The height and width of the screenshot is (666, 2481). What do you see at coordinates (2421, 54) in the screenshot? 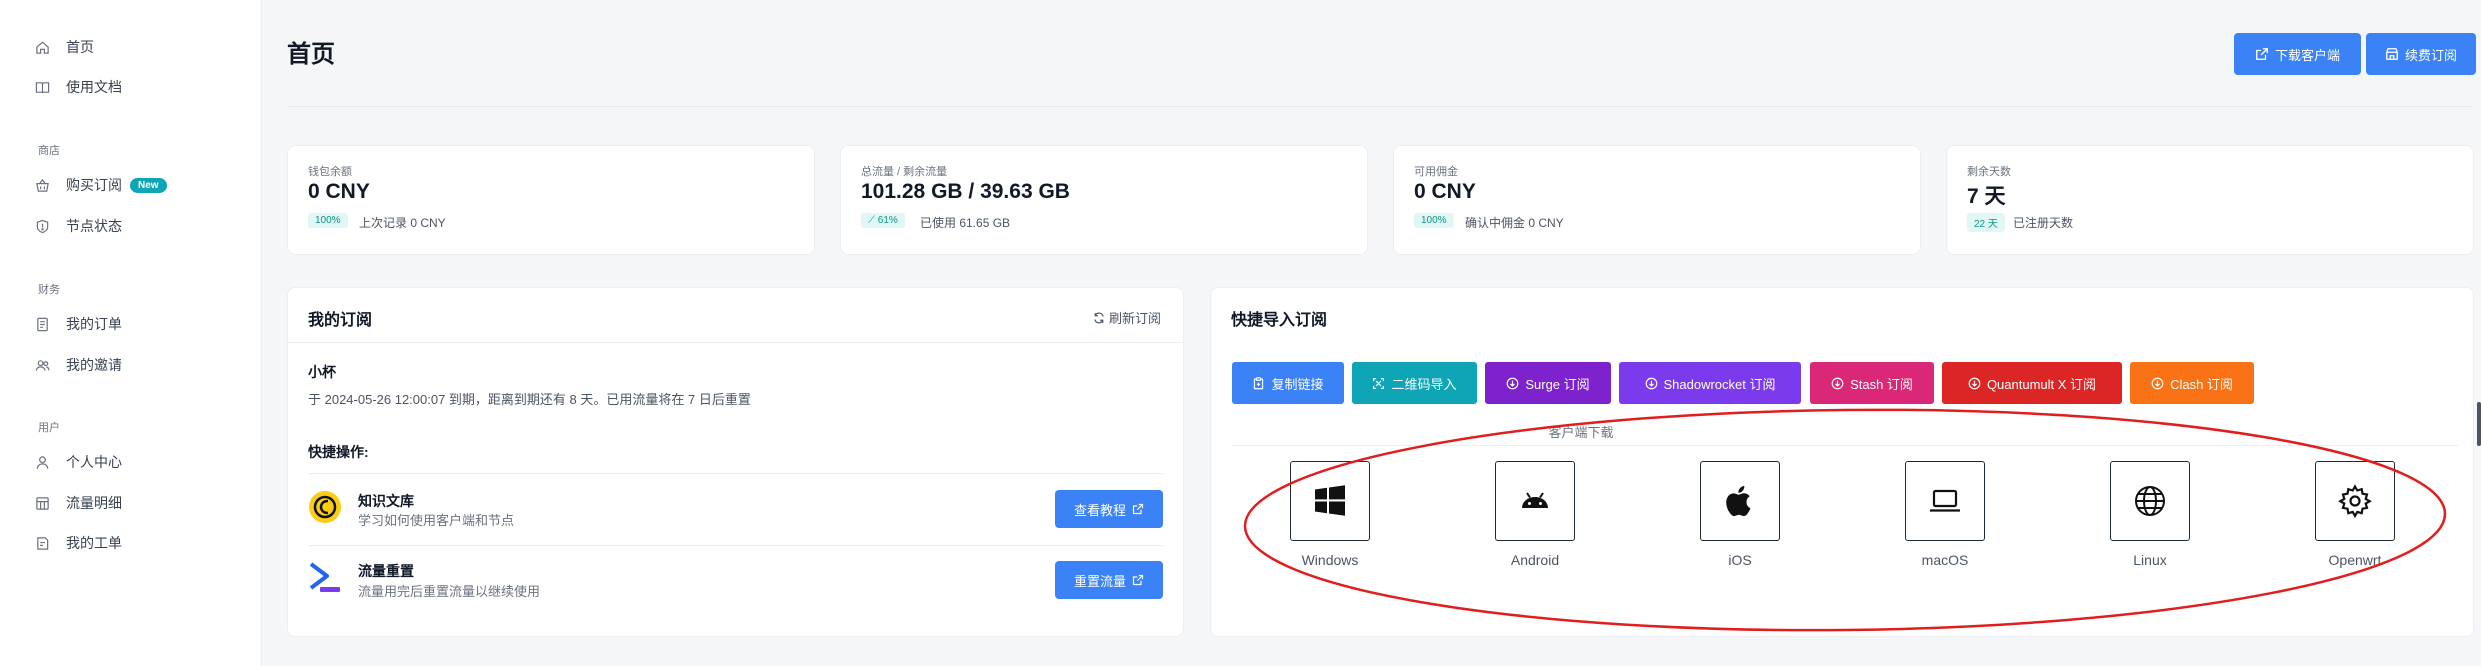
I see `renew-subscription-button: 续费订阅` at bounding box center [2421, 54].